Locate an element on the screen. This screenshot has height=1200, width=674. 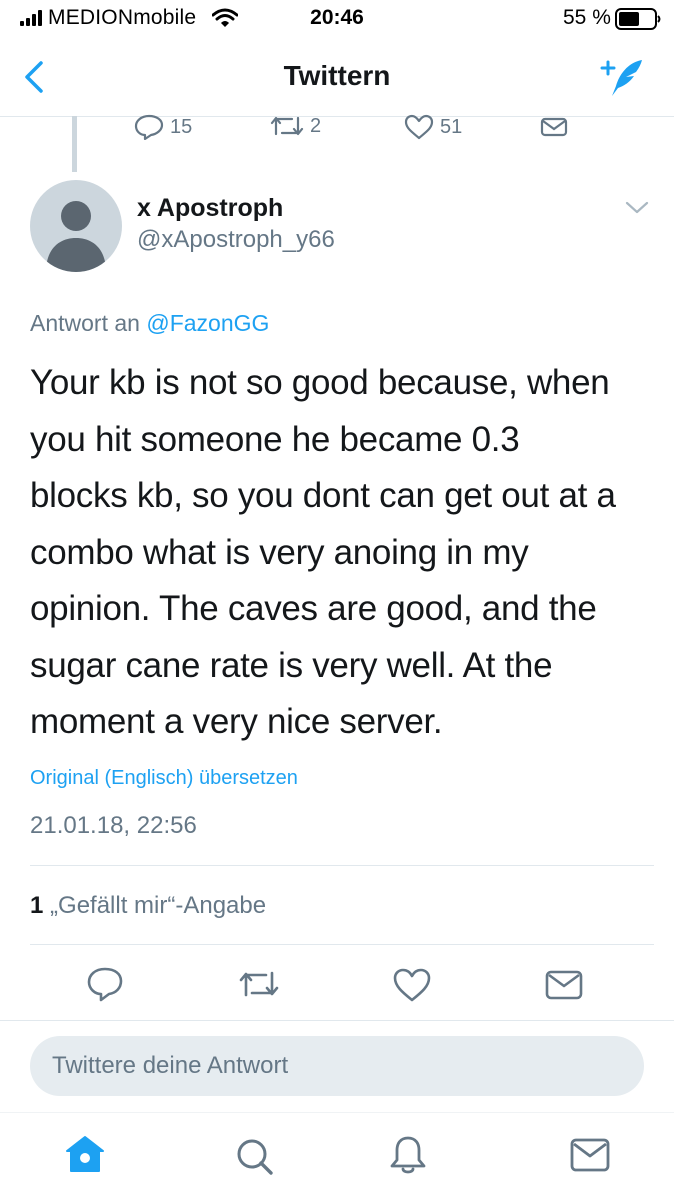
like-button is located at coordinates (412, 985).